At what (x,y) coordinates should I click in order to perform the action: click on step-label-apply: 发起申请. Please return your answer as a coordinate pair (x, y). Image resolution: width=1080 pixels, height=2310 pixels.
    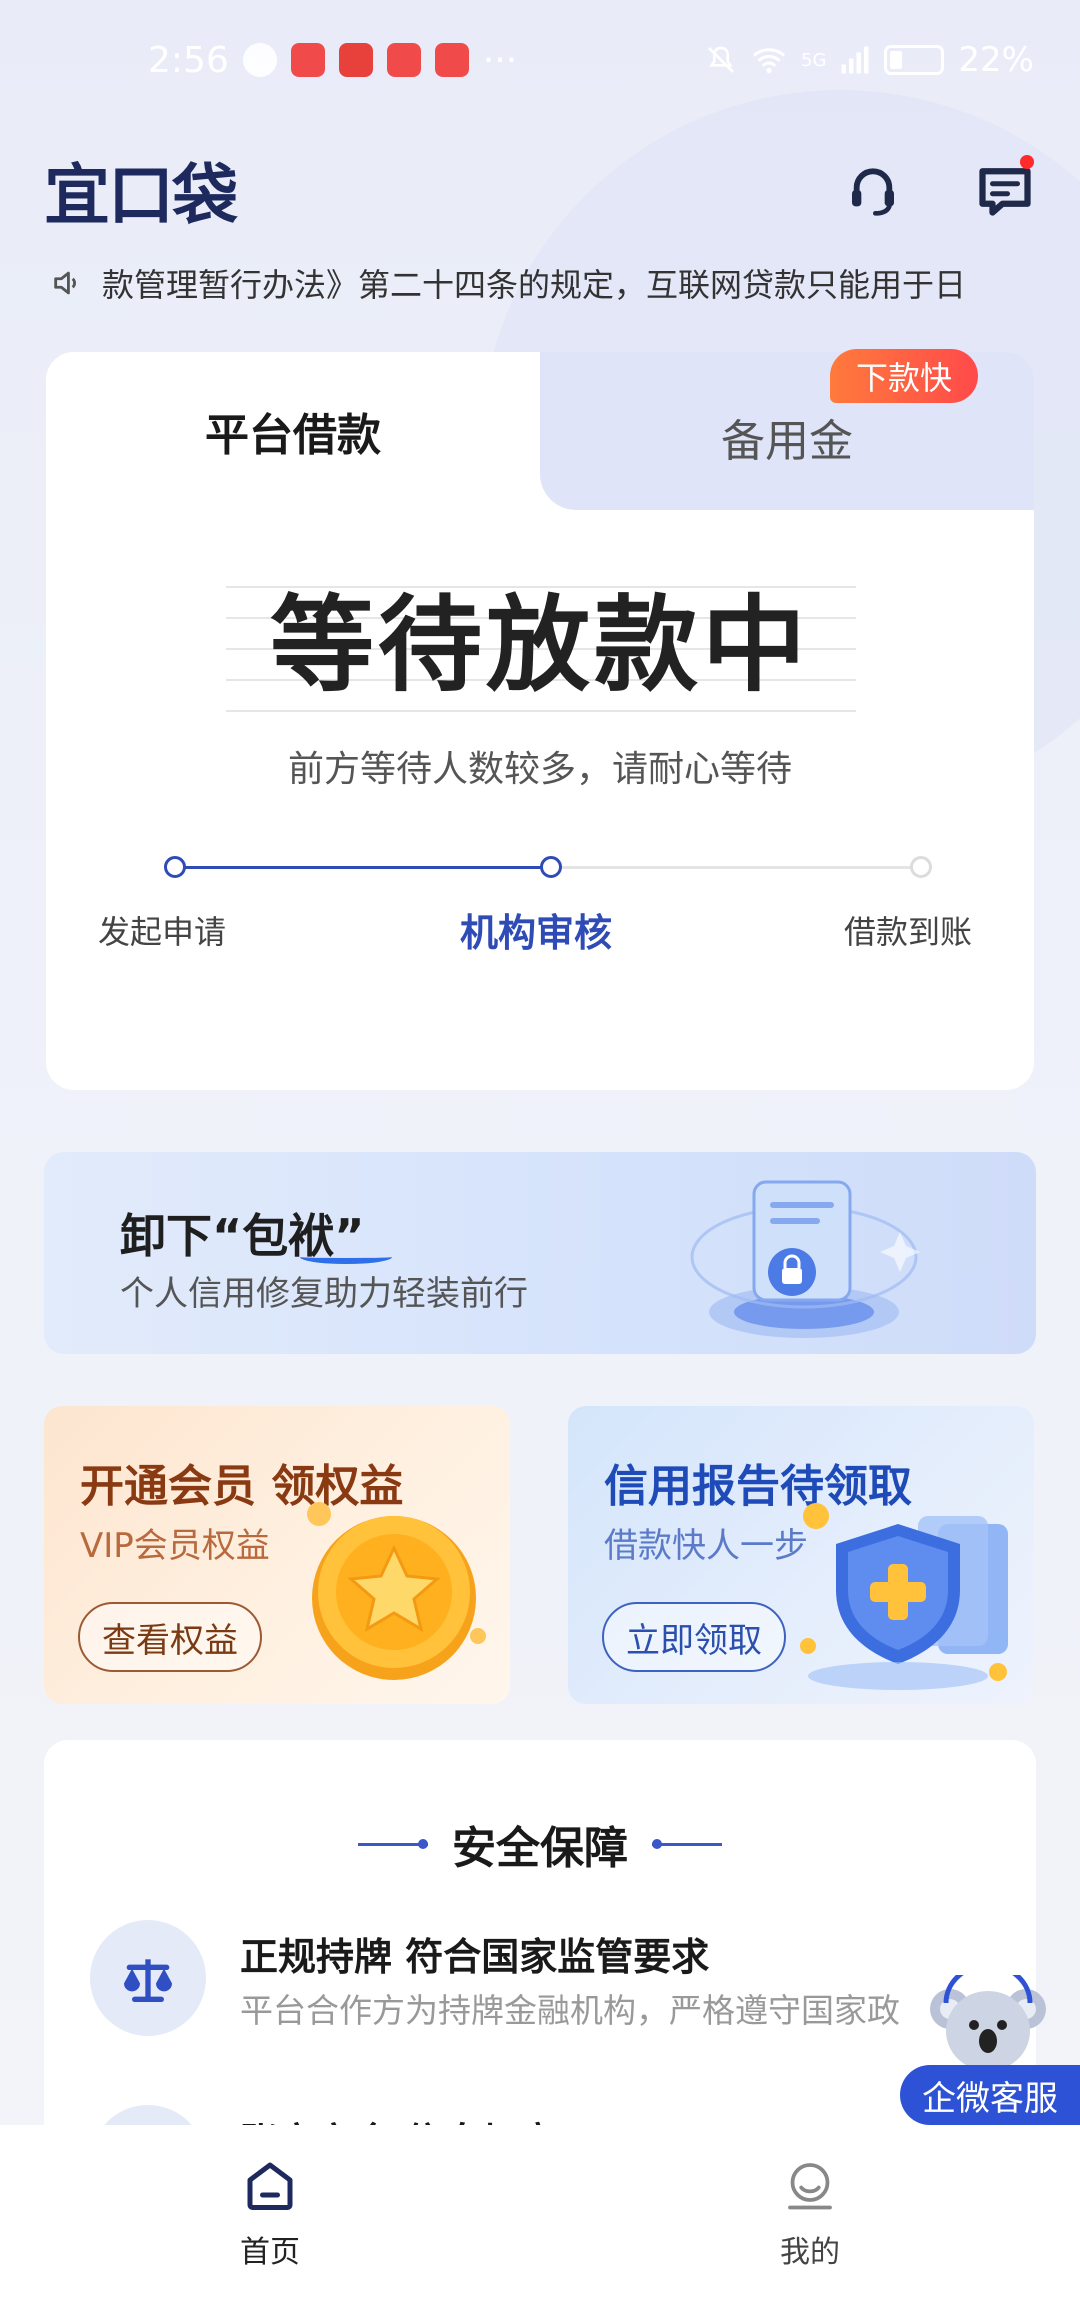
    Looking at the image, I should click on (162, 932).